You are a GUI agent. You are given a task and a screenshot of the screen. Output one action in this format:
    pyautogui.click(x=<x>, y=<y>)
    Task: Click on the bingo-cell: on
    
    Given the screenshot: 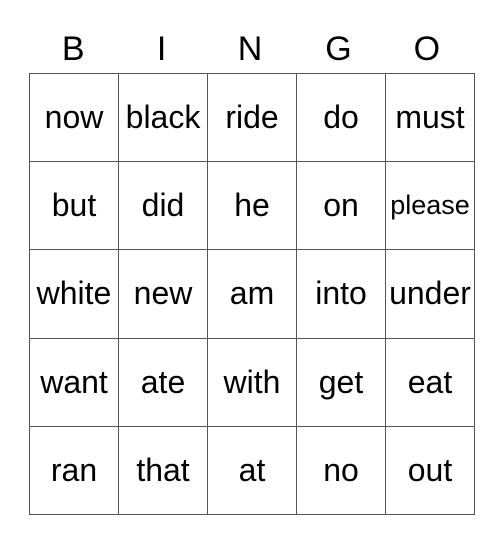 What is the action you would take?
    pyautogui.click(x=341, y=206)
    